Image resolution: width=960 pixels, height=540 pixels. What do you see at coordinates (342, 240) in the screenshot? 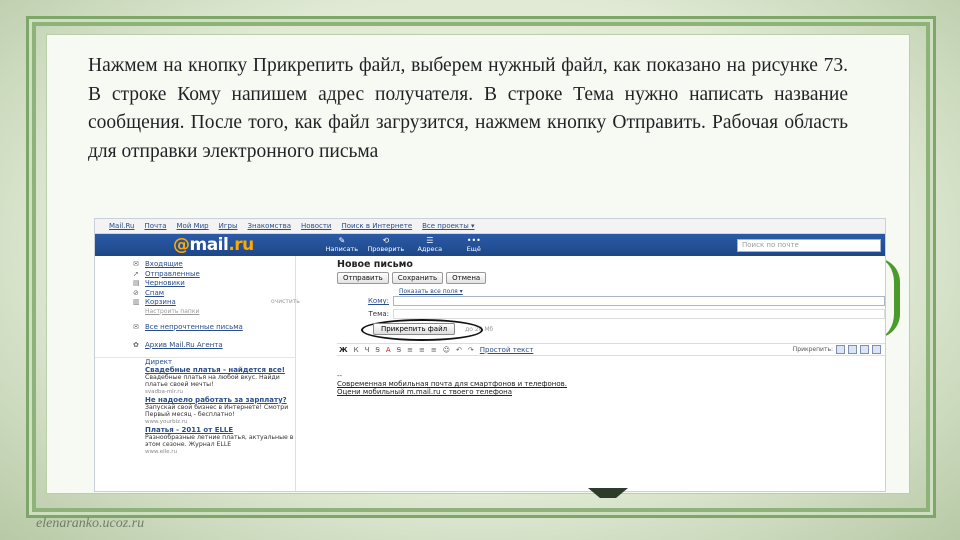
I see `pencil-icon: ✎` at bounding box center [342, 240].